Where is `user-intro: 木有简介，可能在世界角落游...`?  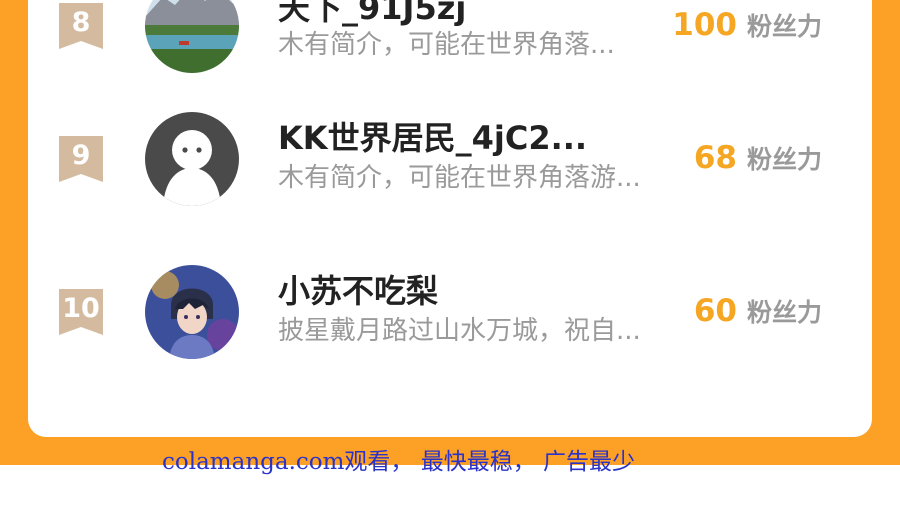
user-intro: 木有简介，可能在世界角落游... is located at coordinates (459, 178).